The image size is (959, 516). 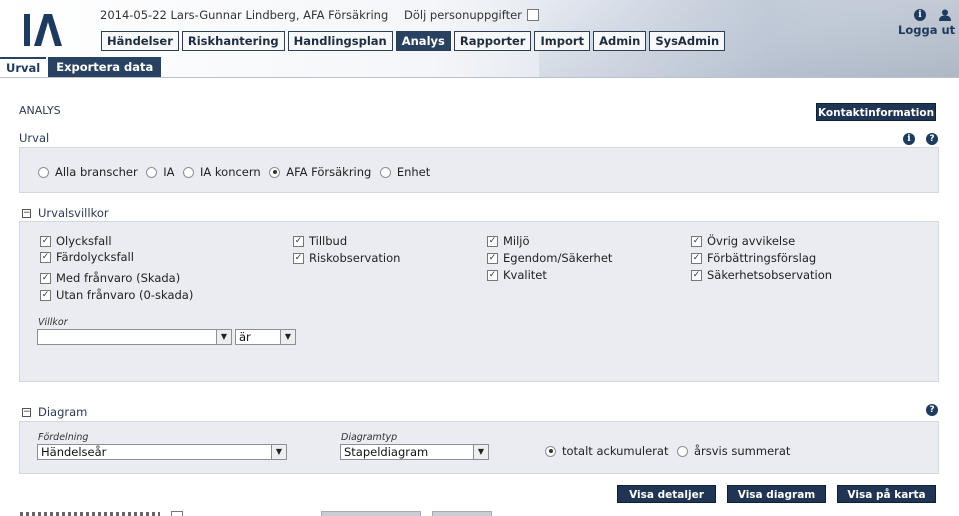 I want to click on villkor-label: Villkor, so click(x=53, y=322).